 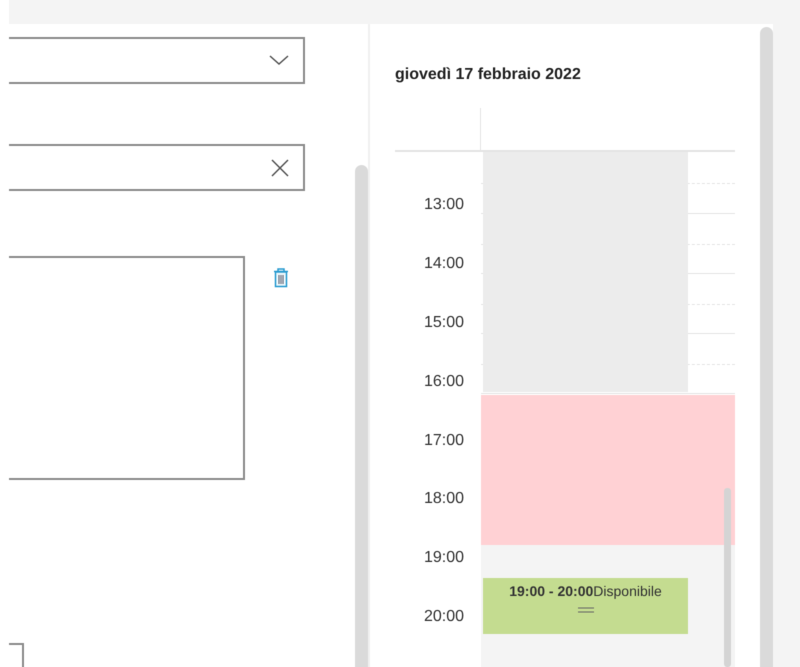 What do you see at coordinates (281, 278) in the screenshot?
I see `trash-icon` at bounding box center [281, 278].